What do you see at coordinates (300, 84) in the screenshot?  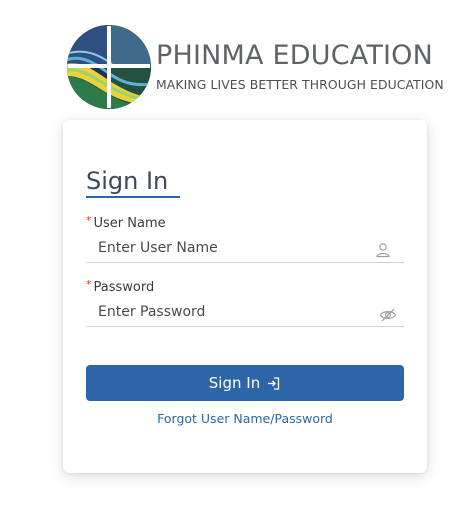 I see `brand-tagline: MAKING LIVES BETTER THROUGH EDUCATION` at bounding box center [300, 84].